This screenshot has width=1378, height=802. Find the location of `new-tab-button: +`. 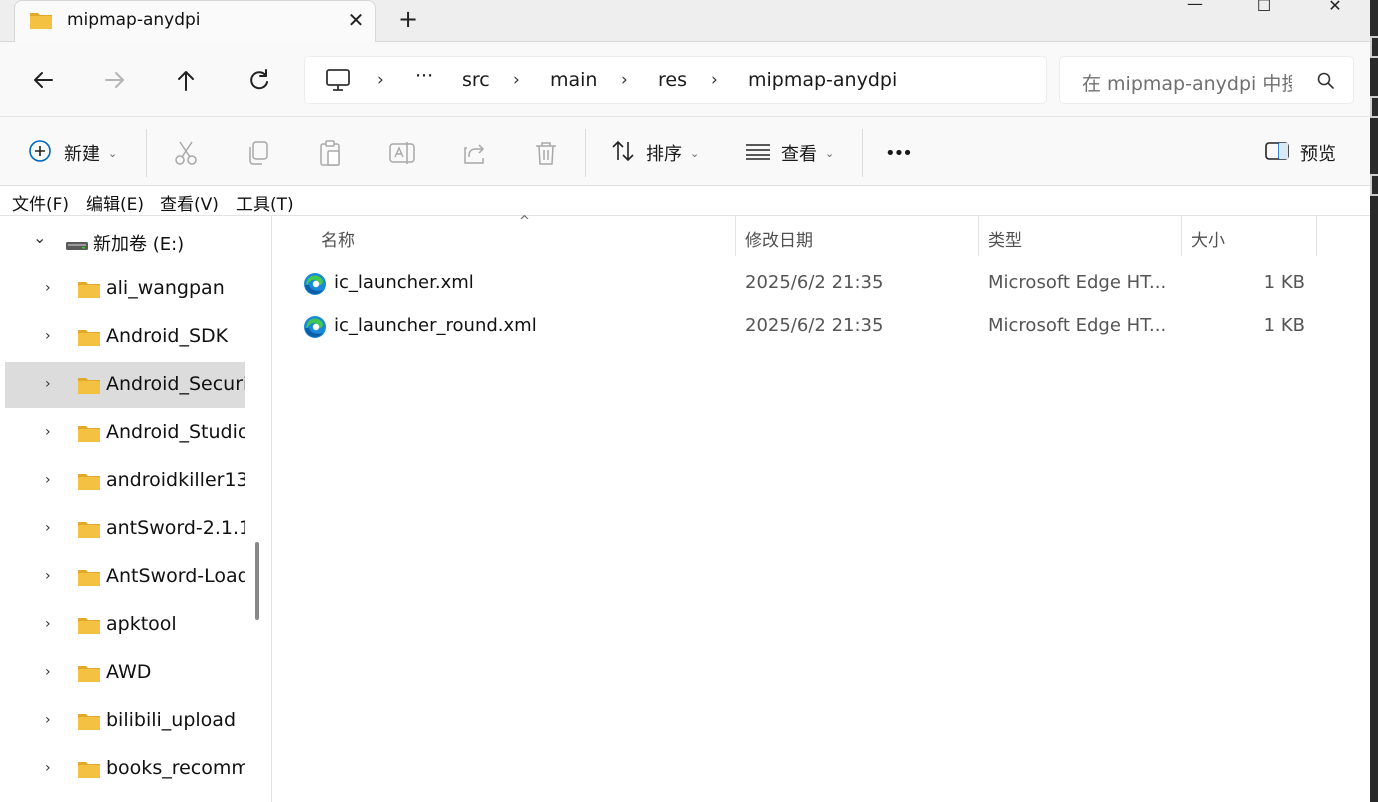

new-tab-button: + is located at coordinates (408, 19).